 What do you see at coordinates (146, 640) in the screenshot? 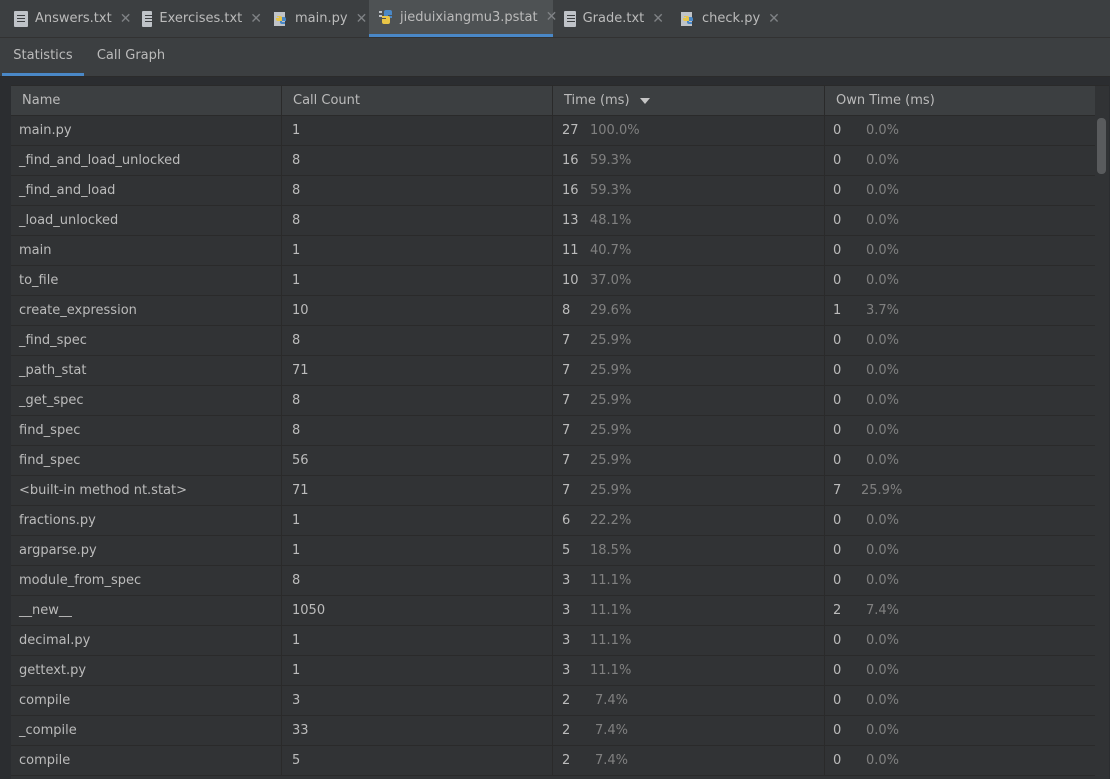
I see `cell-name: decimal.py` at bounding box center [146, 640].